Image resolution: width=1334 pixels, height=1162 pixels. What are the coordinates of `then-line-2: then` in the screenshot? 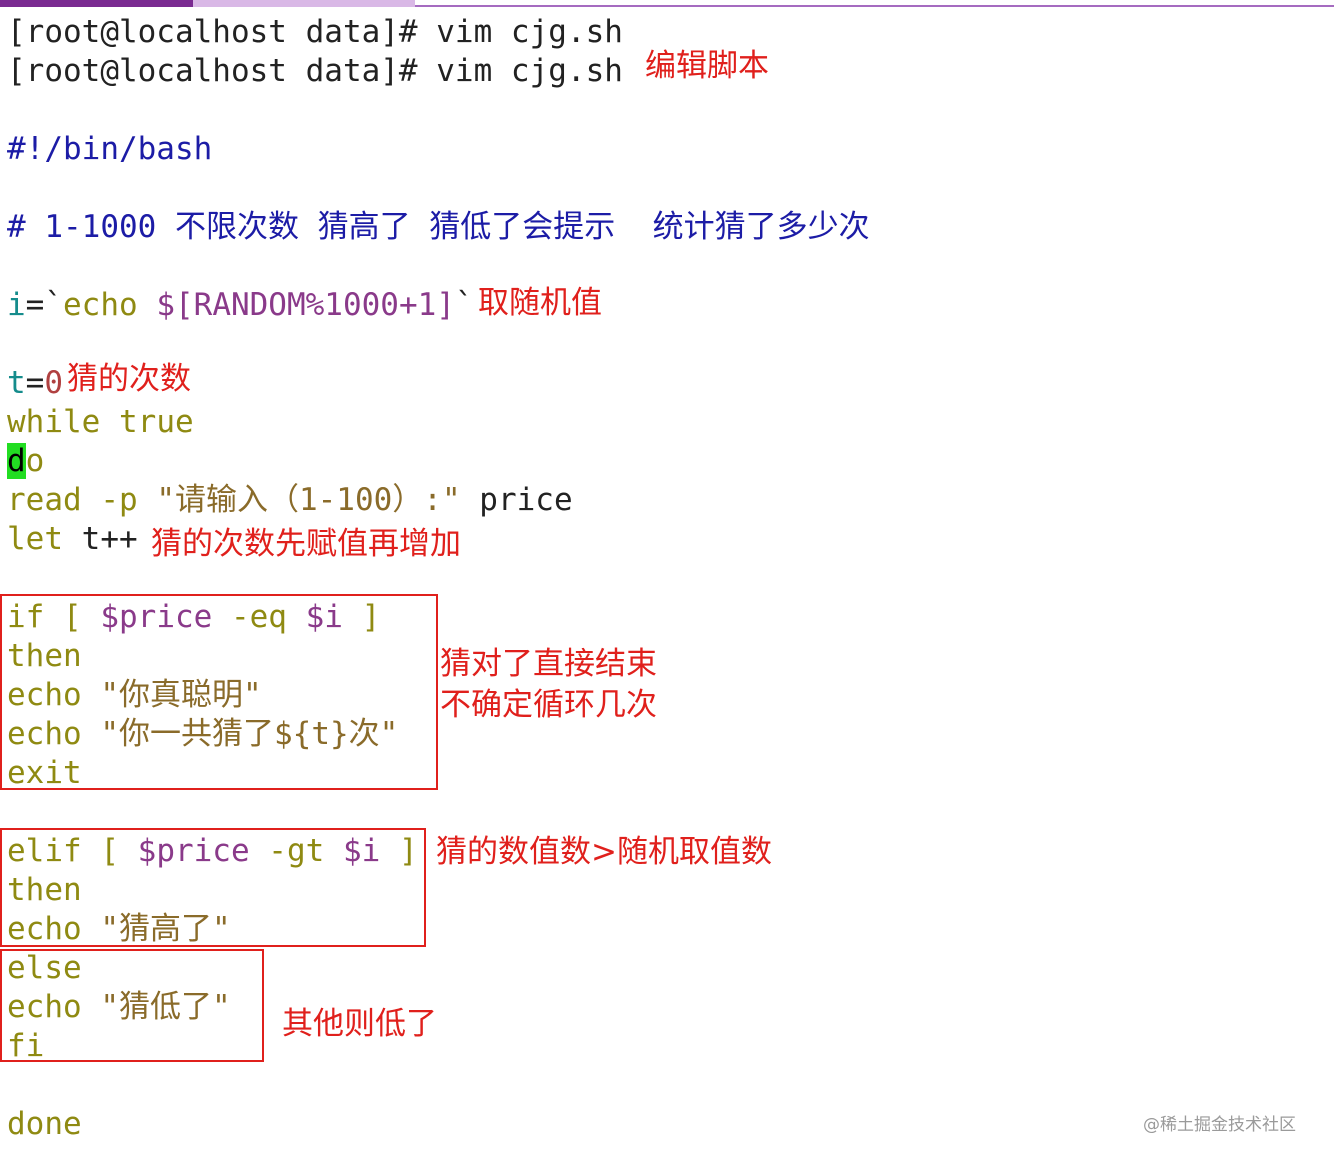 It's located at (44, 890).